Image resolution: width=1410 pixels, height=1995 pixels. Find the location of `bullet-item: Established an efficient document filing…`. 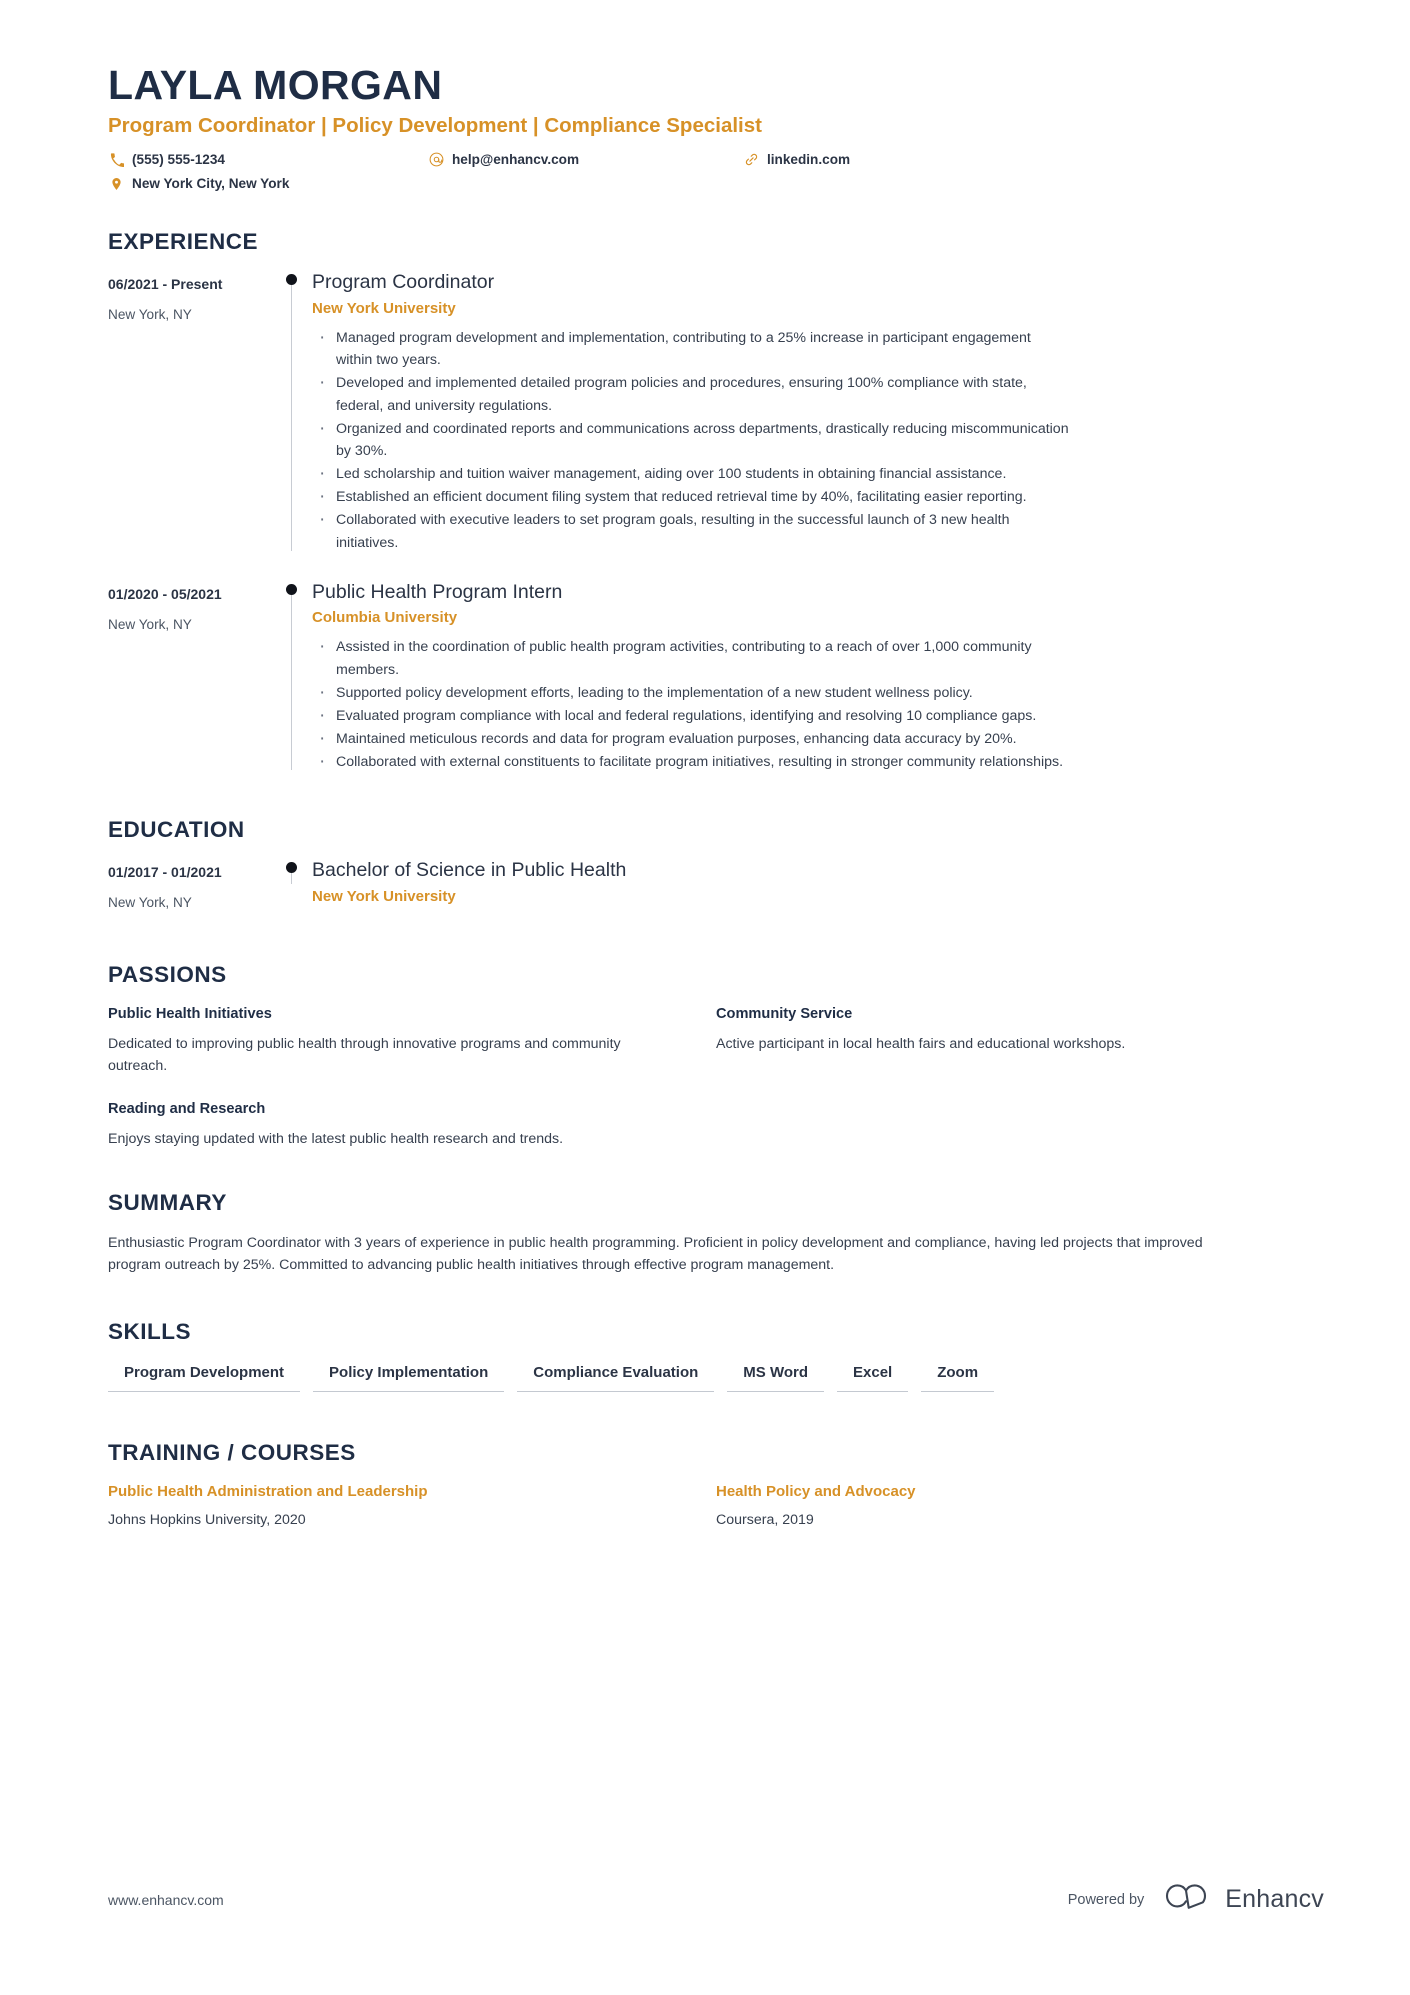

bullet-item: Established an efficient document filing… is located at coordinates (691, 497).